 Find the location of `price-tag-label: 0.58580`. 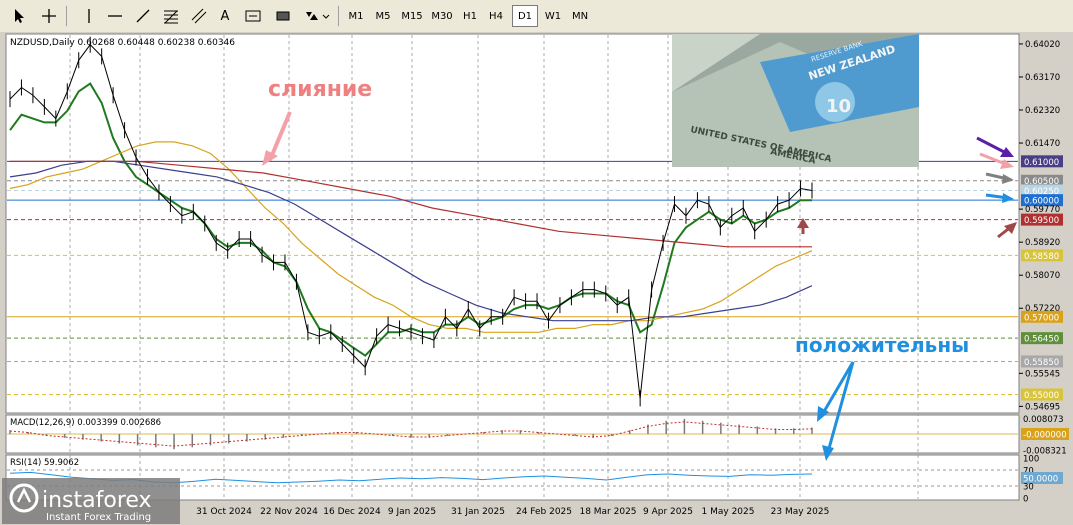

price-tag-label: 0.58580 is located at coordinates (1041, 257).